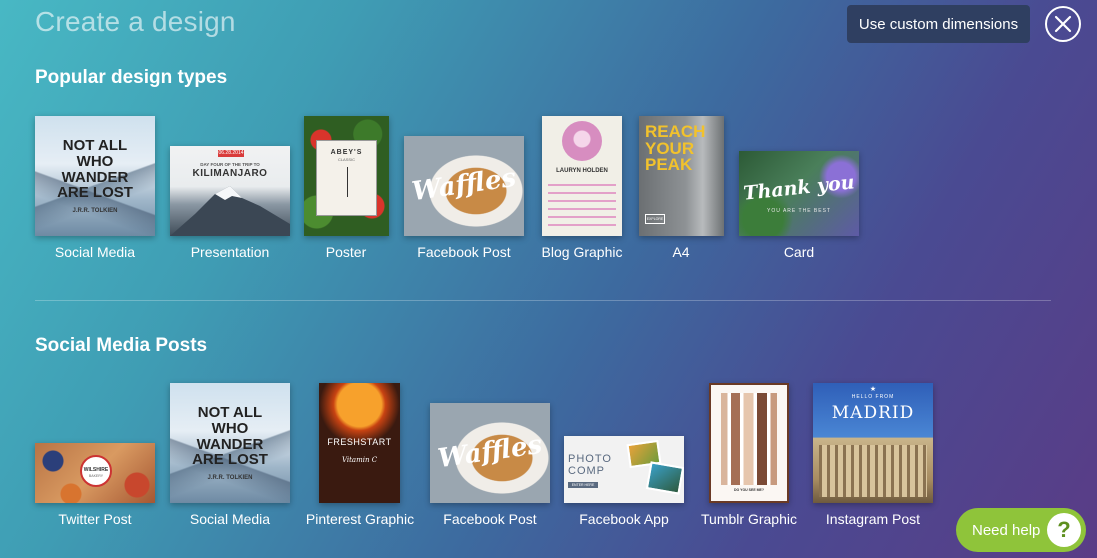 The image size is (1097, 558). I want to click on thumbnail: ★ HELLO FROM MADRID, so click(873, 443).